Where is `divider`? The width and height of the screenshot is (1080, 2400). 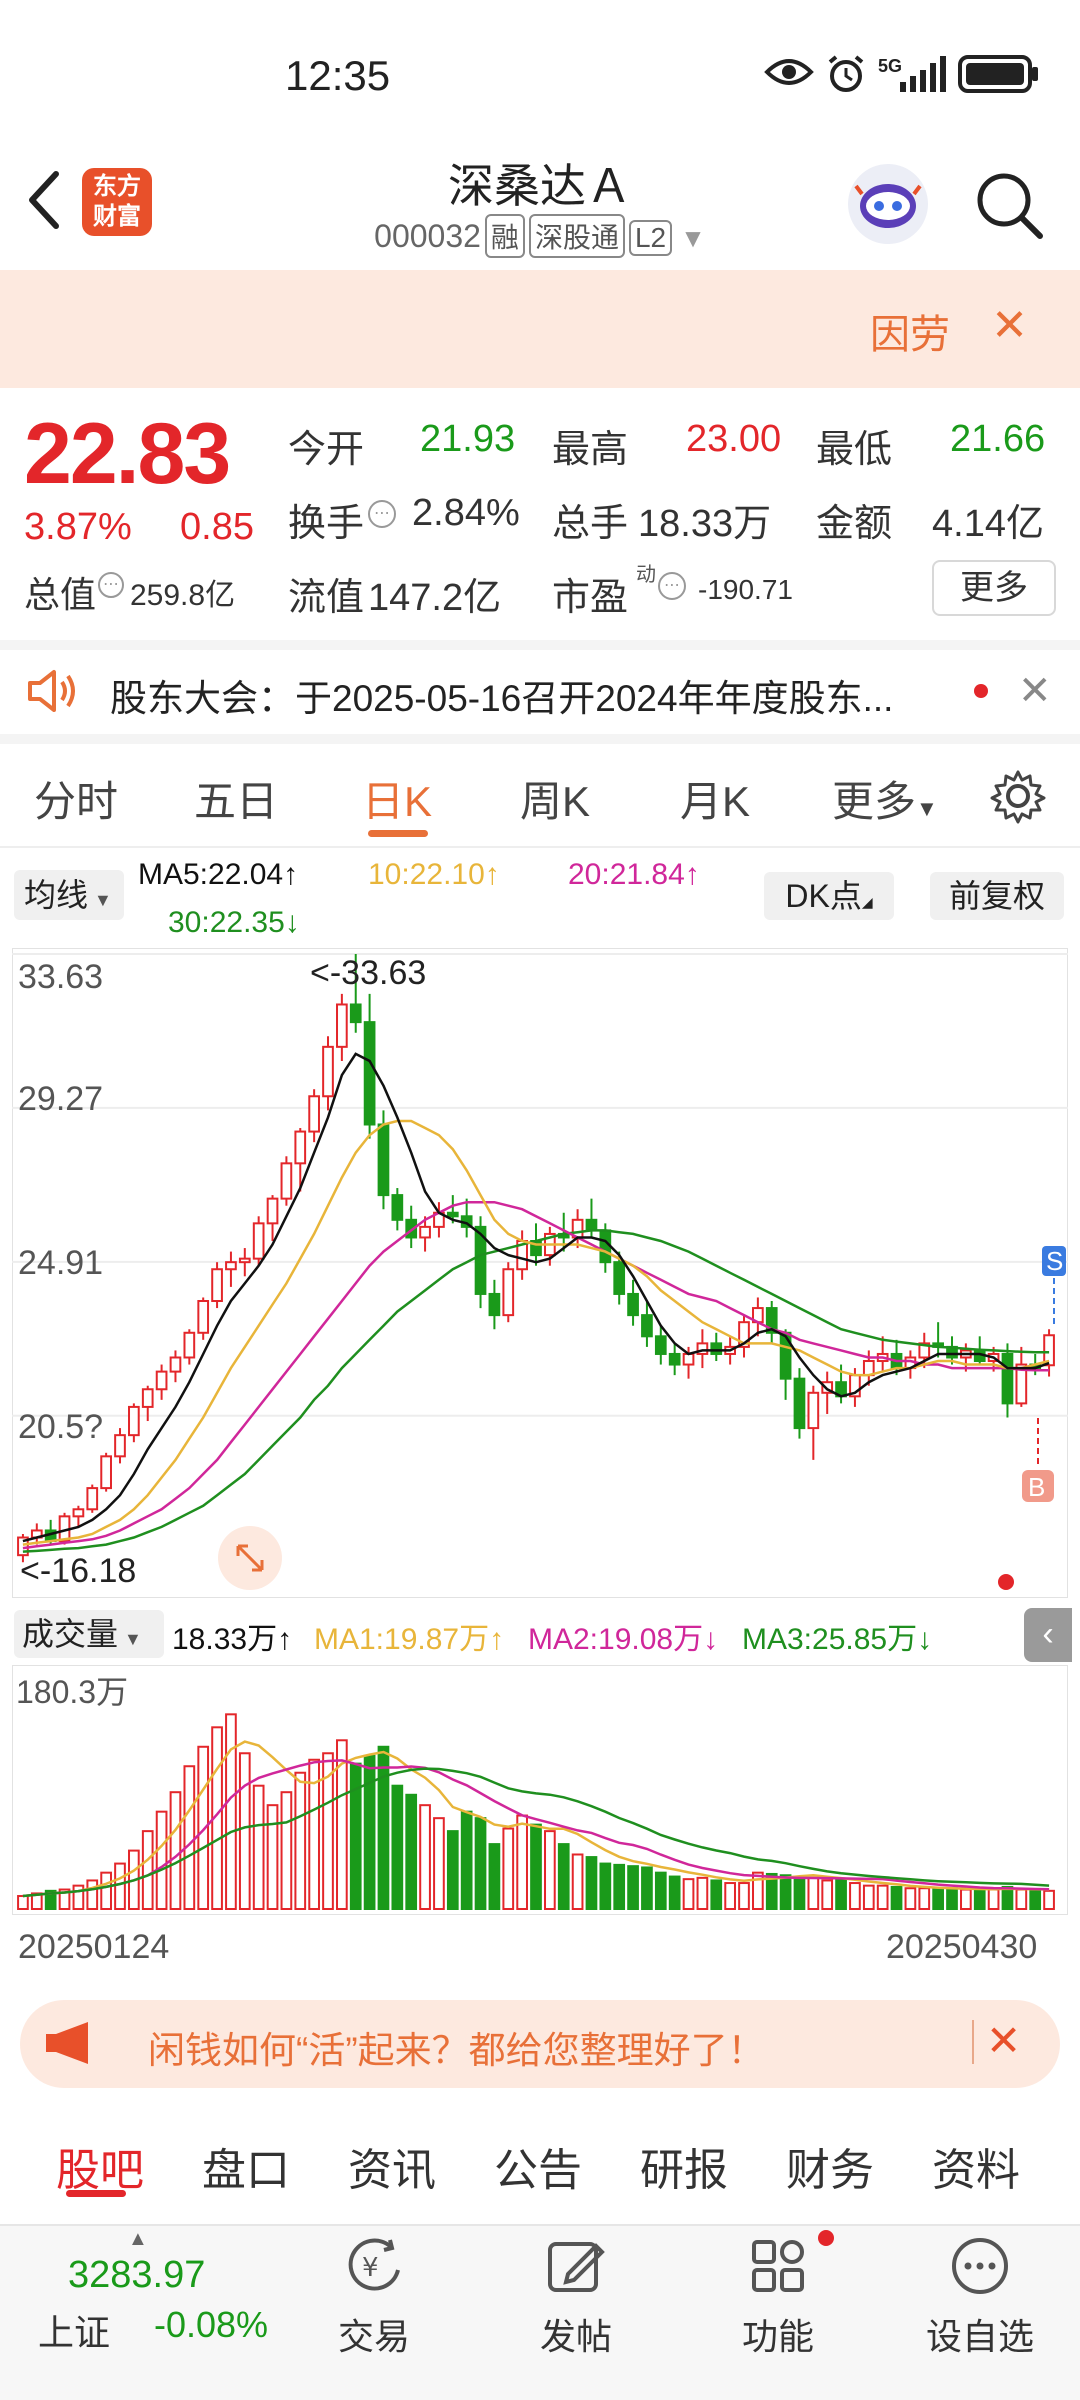
divider is located at coordinates (973, 2042).